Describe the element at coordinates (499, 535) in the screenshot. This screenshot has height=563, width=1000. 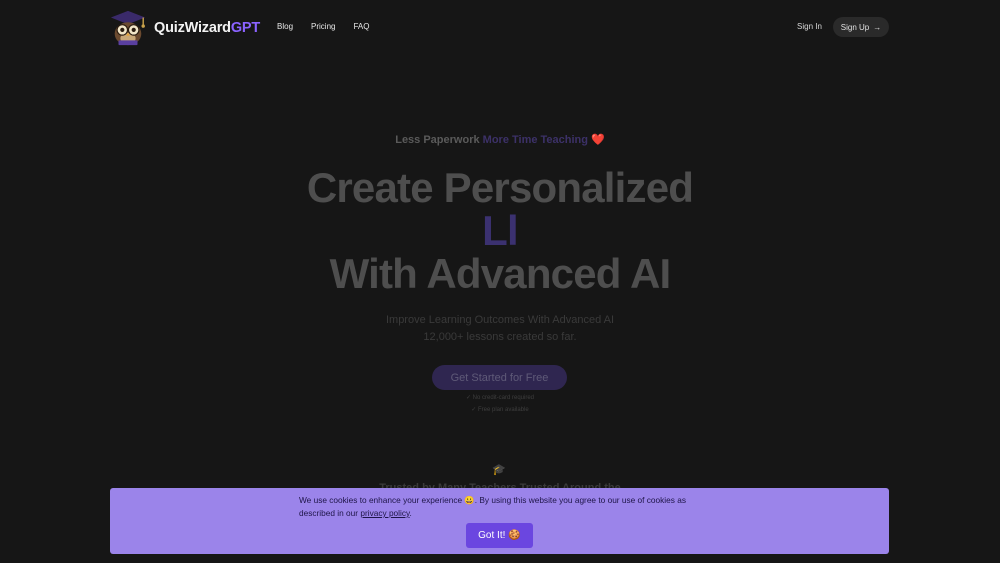
I see `got-it-button: Got It! 🍪` at that location.